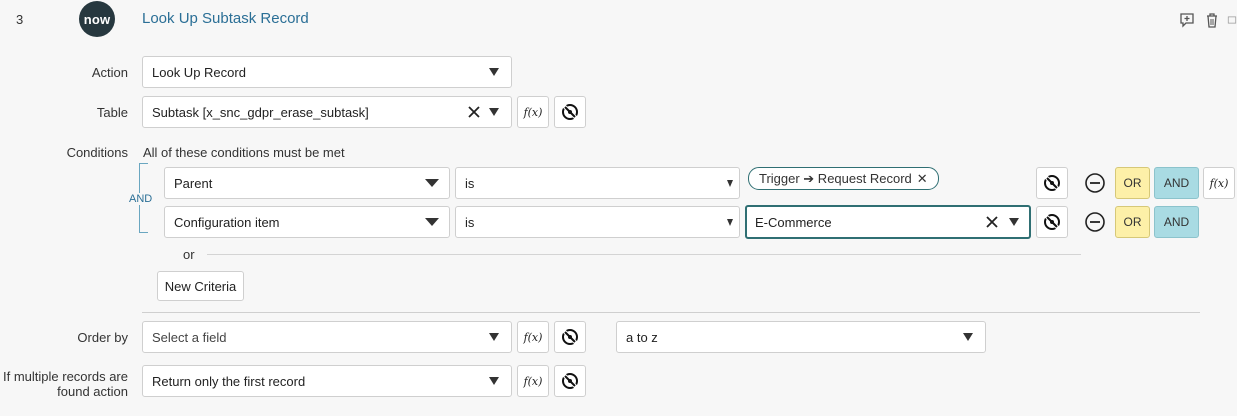 This screenshot has height=416, width=1237. I want to click on multiple-records-label: If multiple records are found action, so click(64, 384).